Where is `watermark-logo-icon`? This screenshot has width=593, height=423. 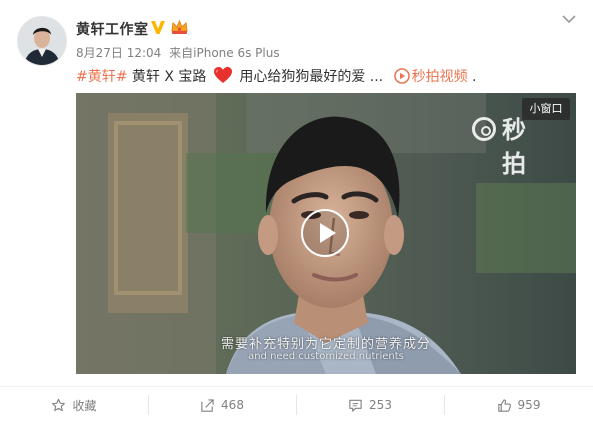 watermark-logo-icon is located at coordinates (484, 129).